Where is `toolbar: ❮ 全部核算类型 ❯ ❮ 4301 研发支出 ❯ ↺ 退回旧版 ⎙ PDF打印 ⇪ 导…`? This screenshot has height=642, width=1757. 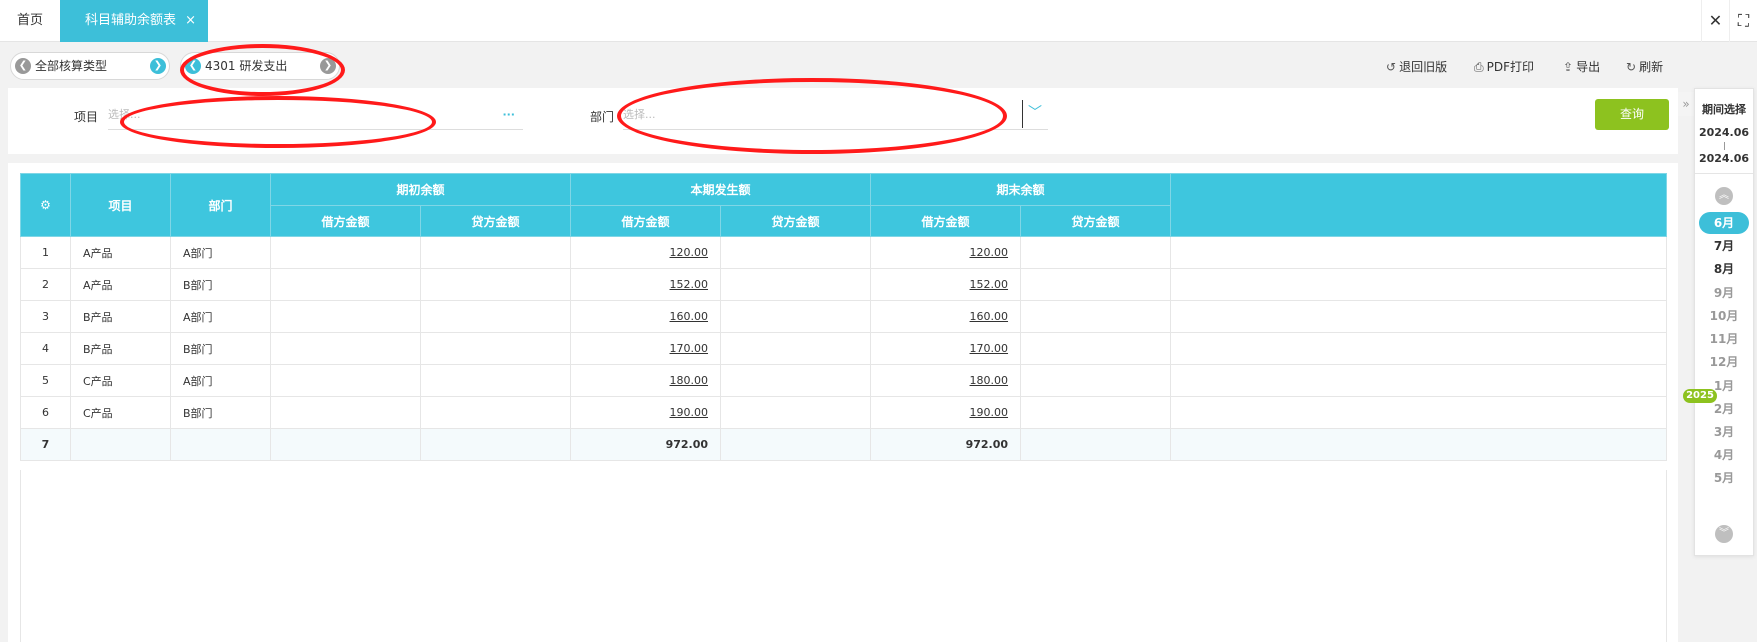 toolbar: ❮ 全部核算类型 ❯ ❮ 4301 研发支出 ❯ ↺ 退回旧版 ⎙ PDF打印 ⇪ 导… is located at coordinates (878, 65).